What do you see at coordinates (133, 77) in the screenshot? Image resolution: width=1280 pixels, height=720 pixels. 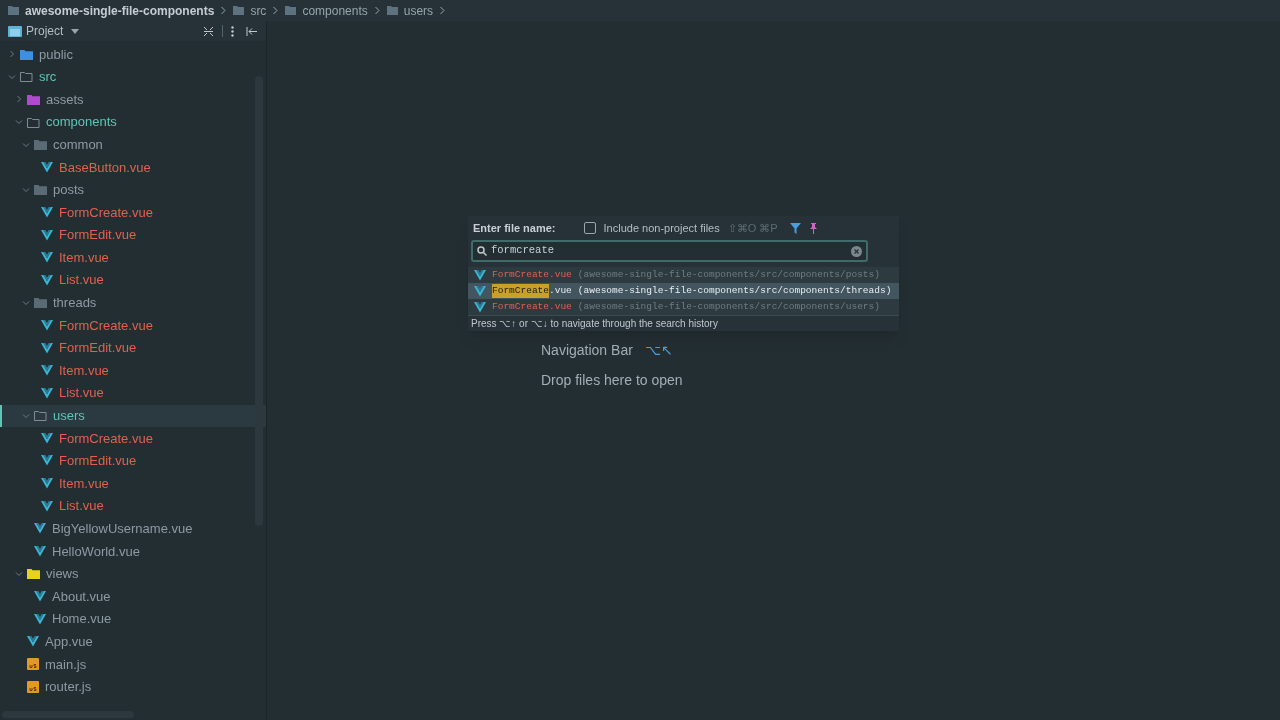 I see `tree-item: src` at bounding box center [133, 77].